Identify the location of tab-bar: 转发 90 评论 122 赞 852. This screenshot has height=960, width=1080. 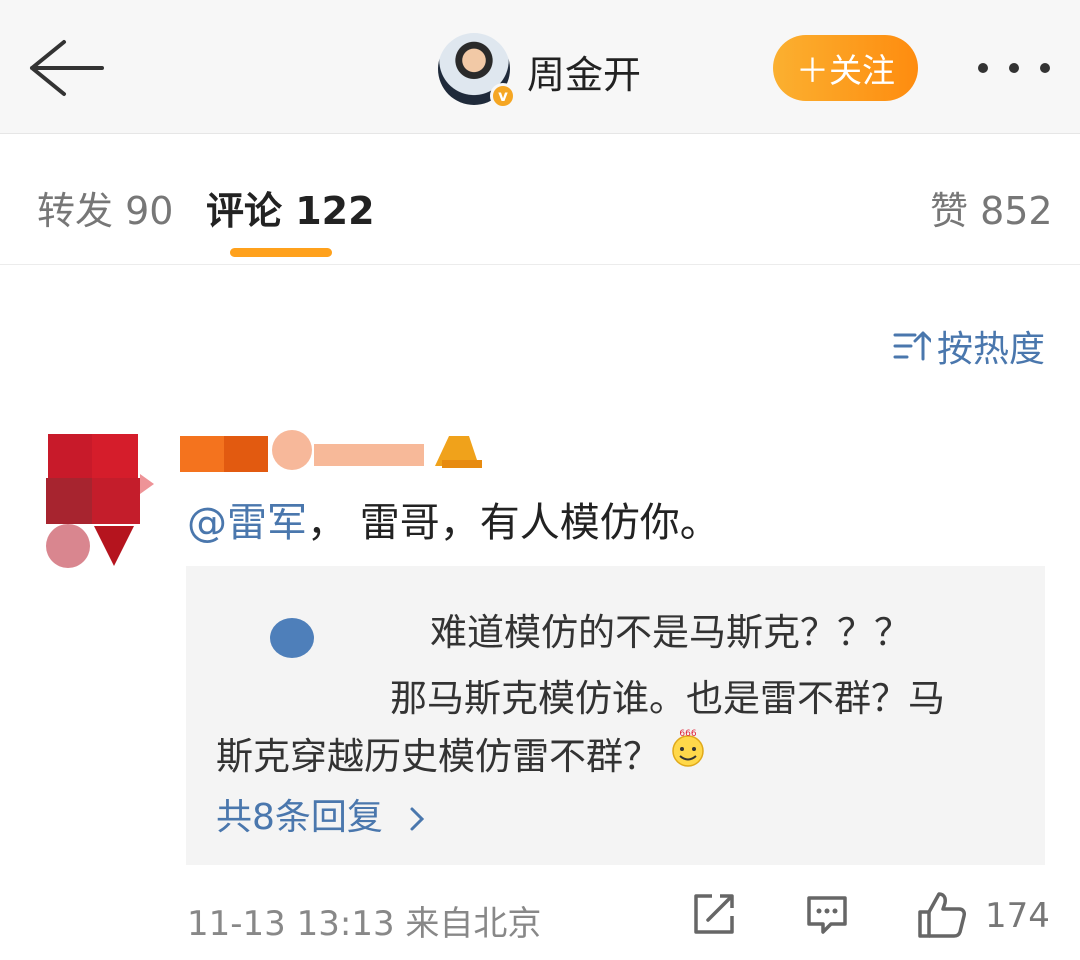
(540, 199).